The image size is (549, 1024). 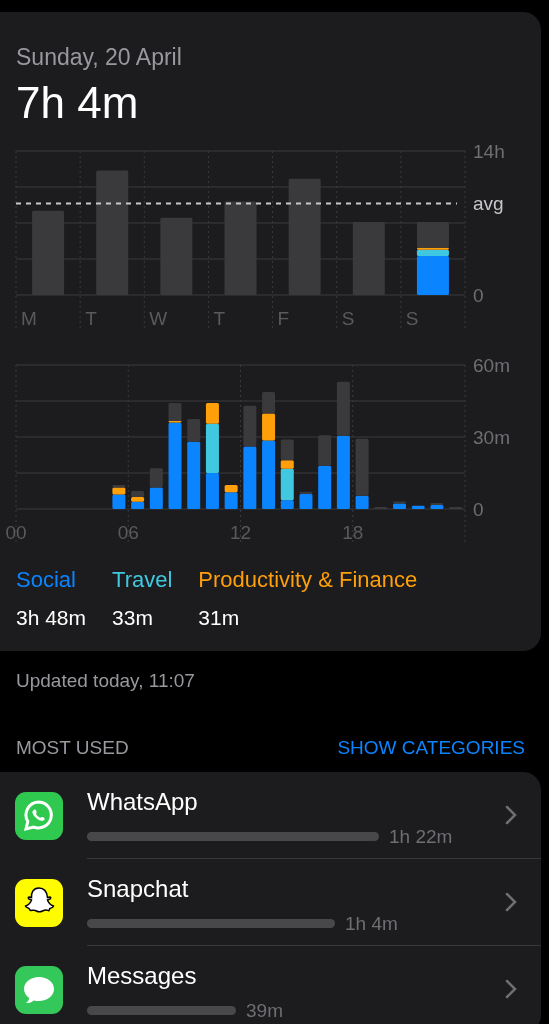 I want to click on ghost-icon, so click(x=39, y=902).